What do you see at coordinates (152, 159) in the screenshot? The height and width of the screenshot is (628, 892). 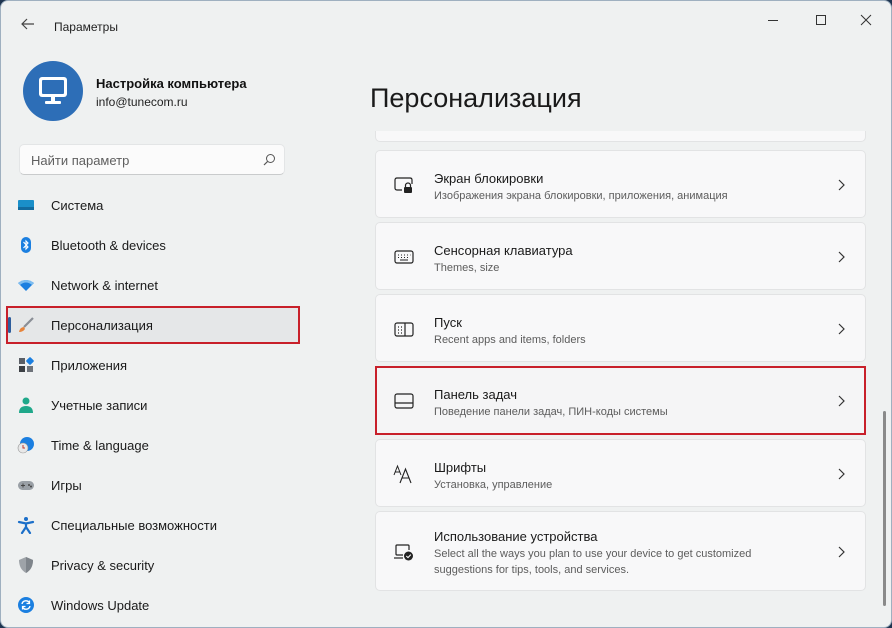 I see `search-input: Найти параметр` at bounding box center [152, 159].